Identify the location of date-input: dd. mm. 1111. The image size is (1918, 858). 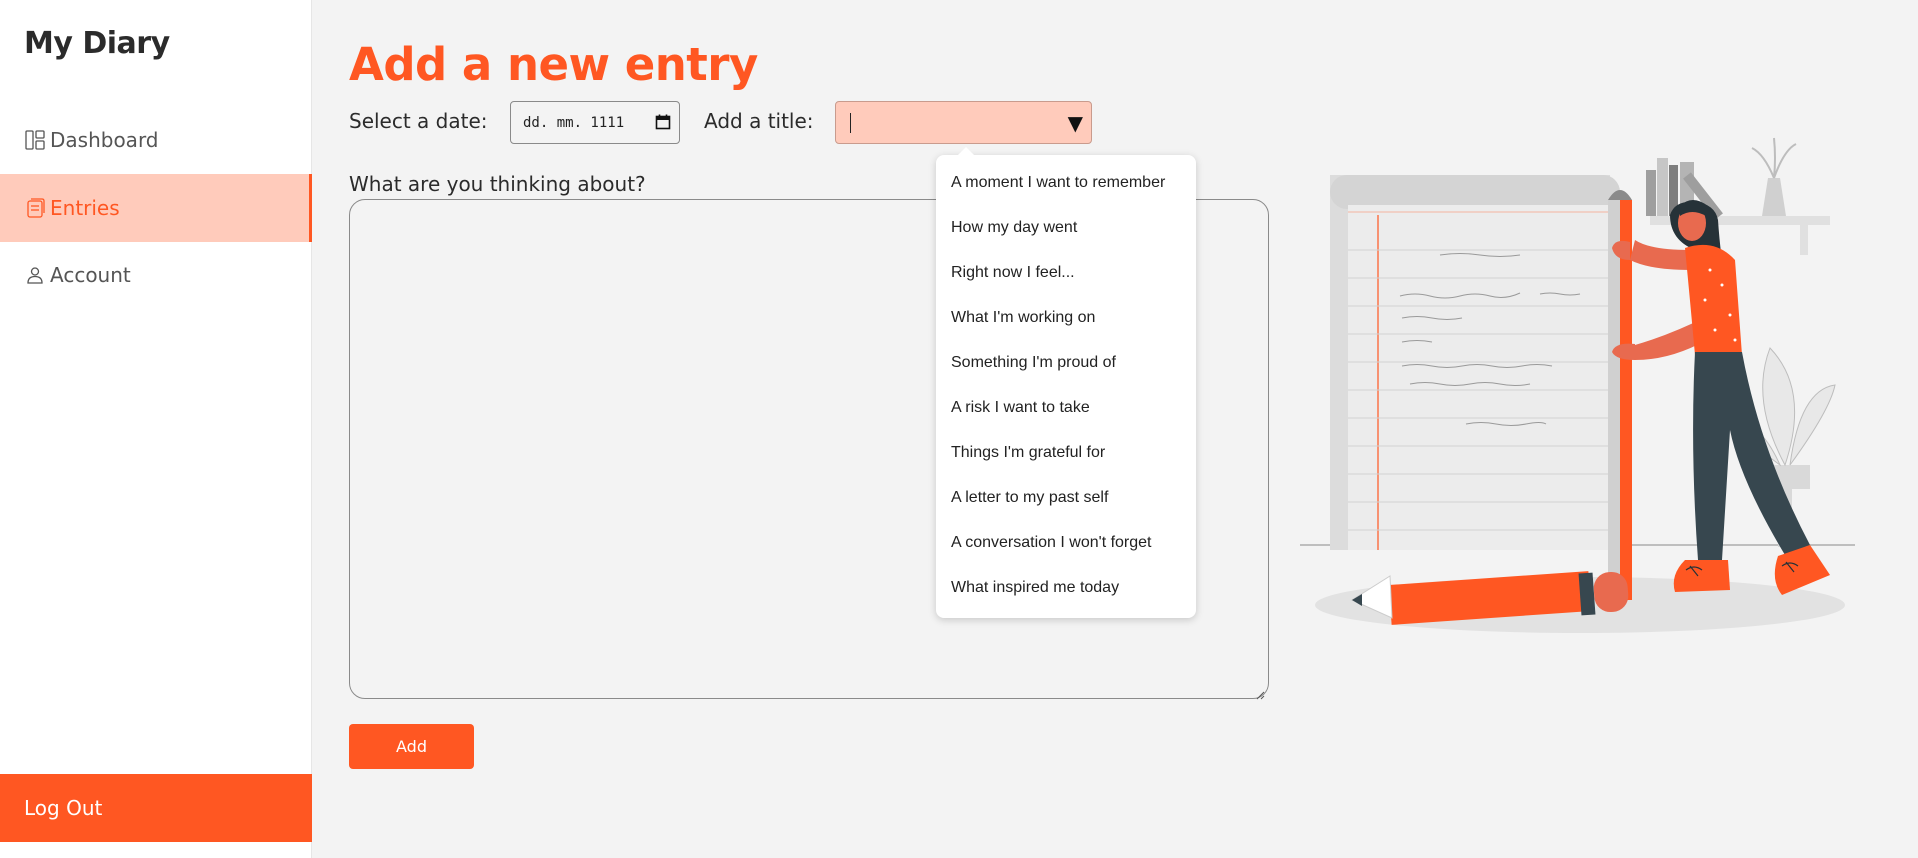
(595, 122).